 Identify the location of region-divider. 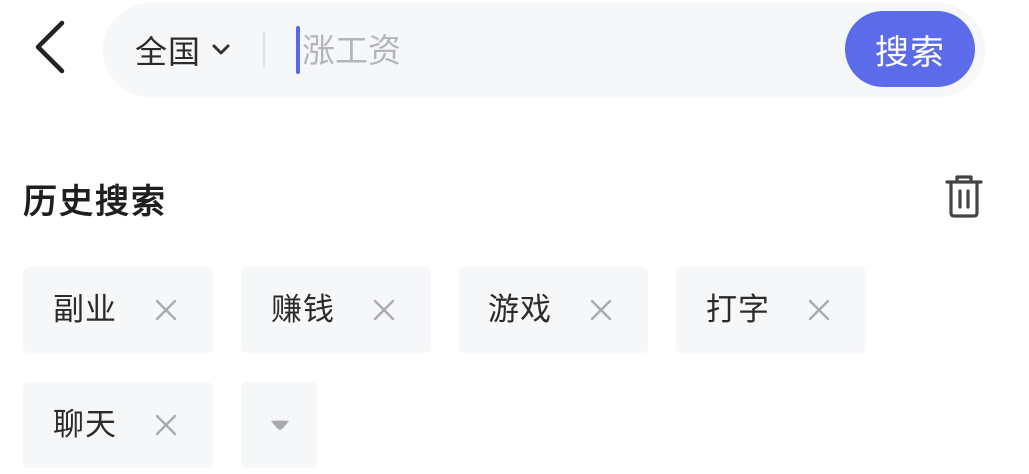
(264, 50).